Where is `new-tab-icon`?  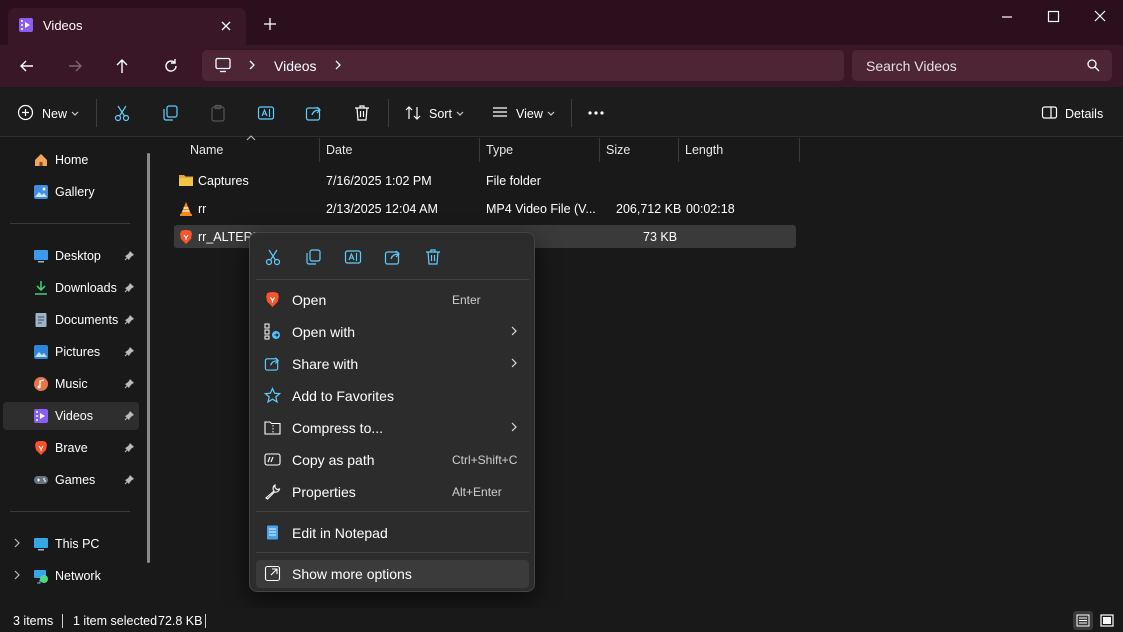
new-tab-icon is located at coordinates (270, 24).